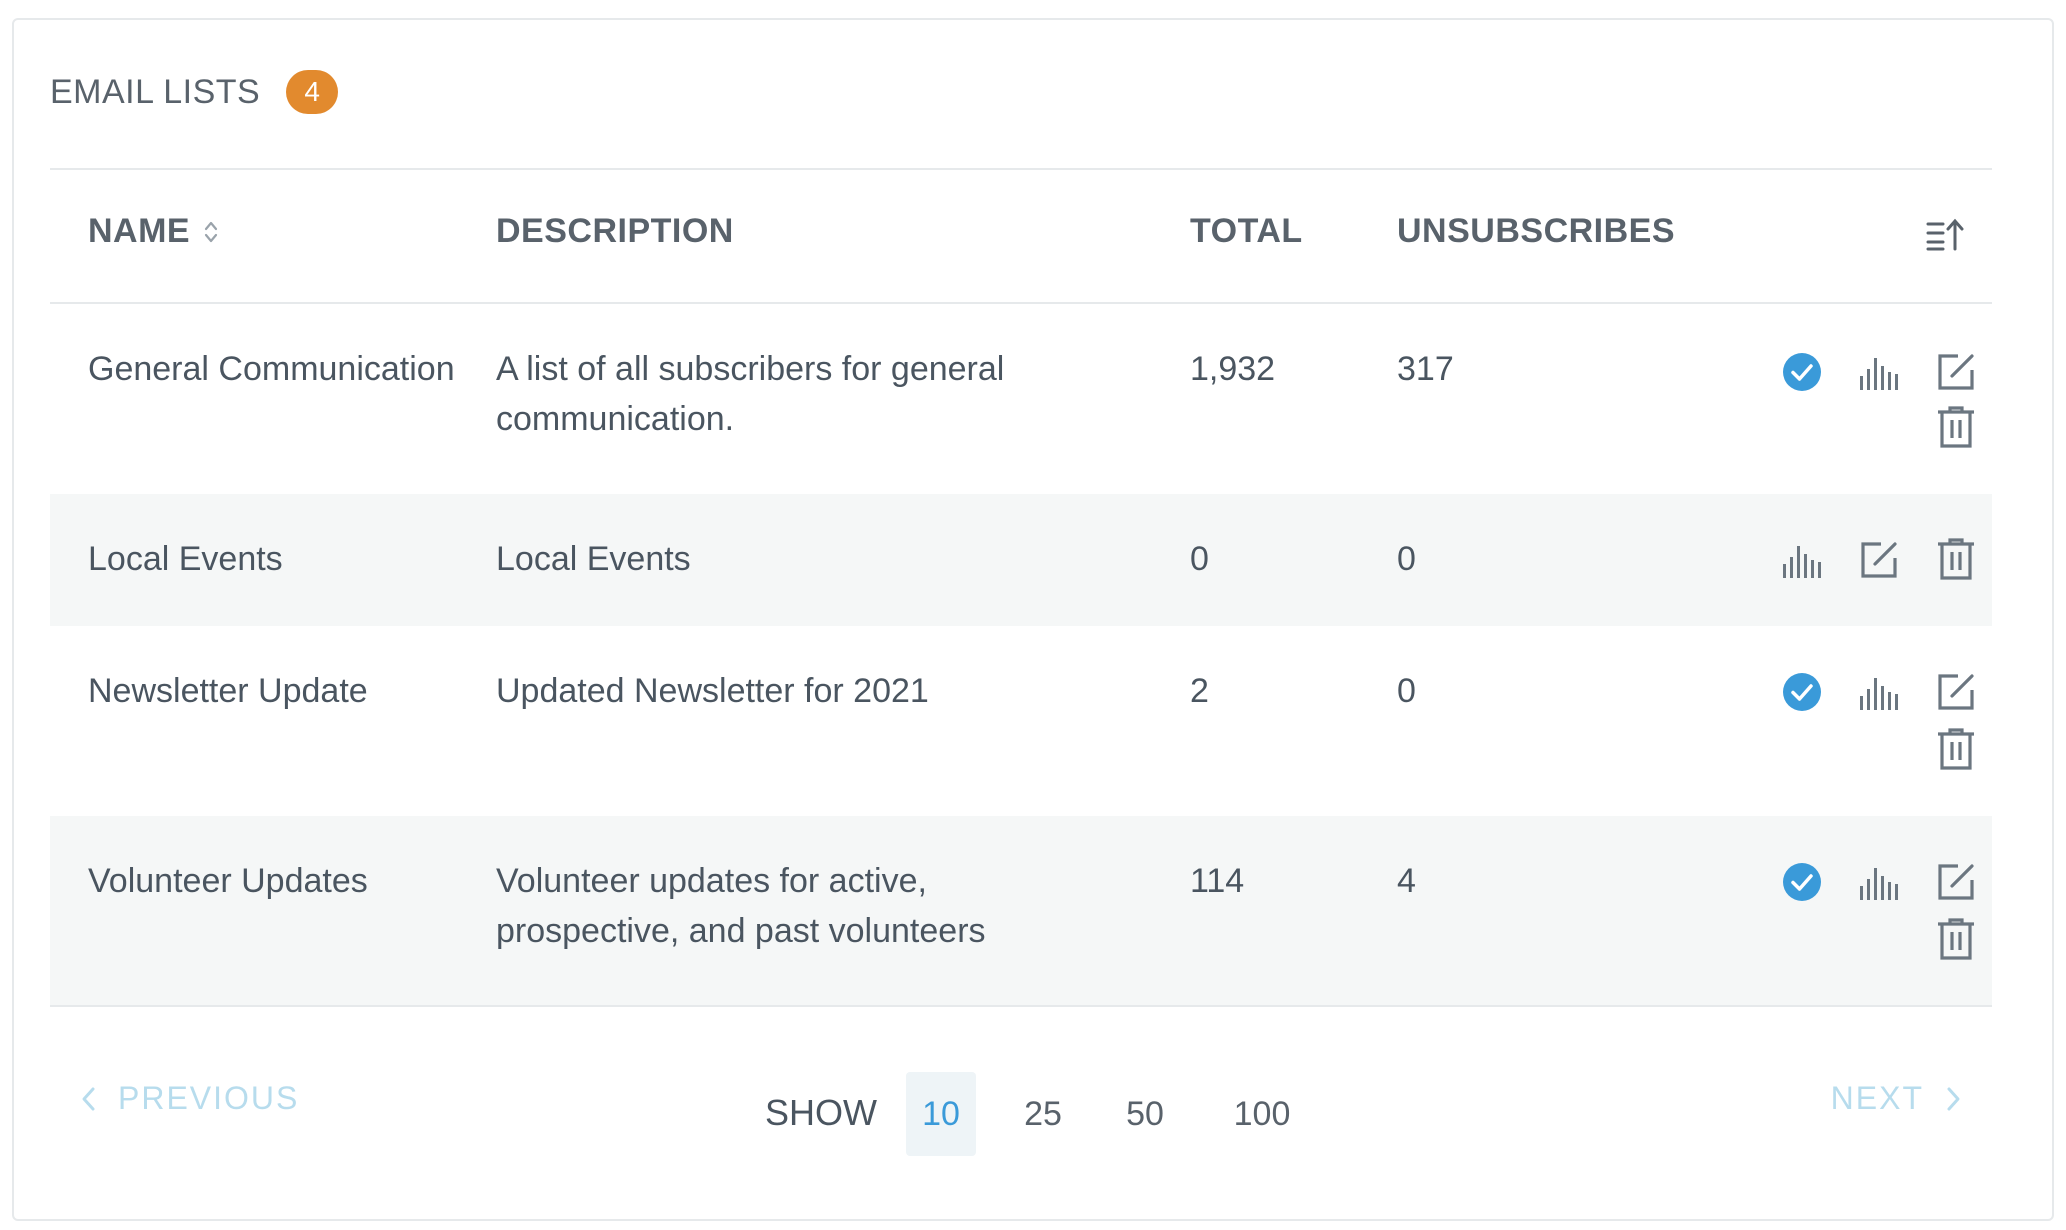 Image resolution: width=2066 pixels, height=1230 pixels. Describe the element at coordinates (941, 1114) in the screenshot. I see `page-size-10: 10` at that location.